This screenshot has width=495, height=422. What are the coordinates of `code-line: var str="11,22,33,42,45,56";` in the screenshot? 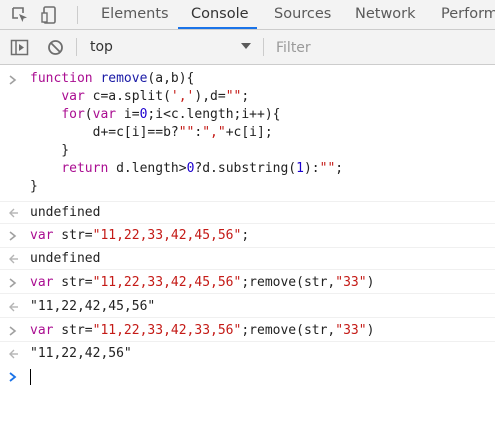 It's located at (139, 236).